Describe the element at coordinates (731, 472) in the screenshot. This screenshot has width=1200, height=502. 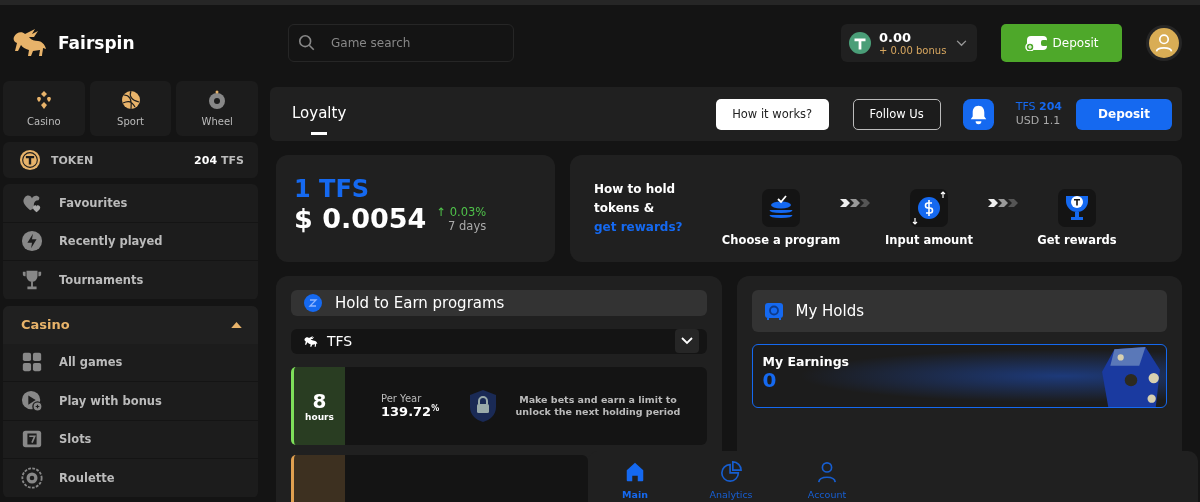
I see `pie-chart-icon` at that location.